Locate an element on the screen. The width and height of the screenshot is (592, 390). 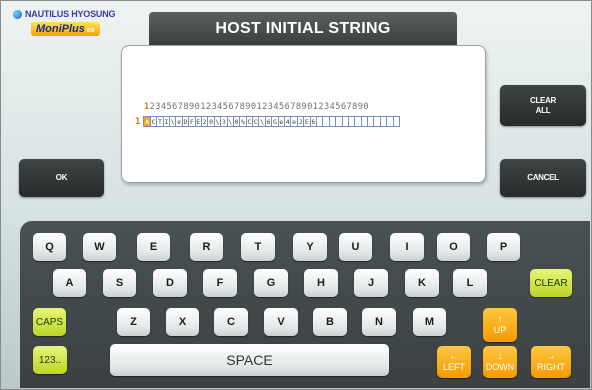
space-key: SPACE is located at coordinates (249, 360).